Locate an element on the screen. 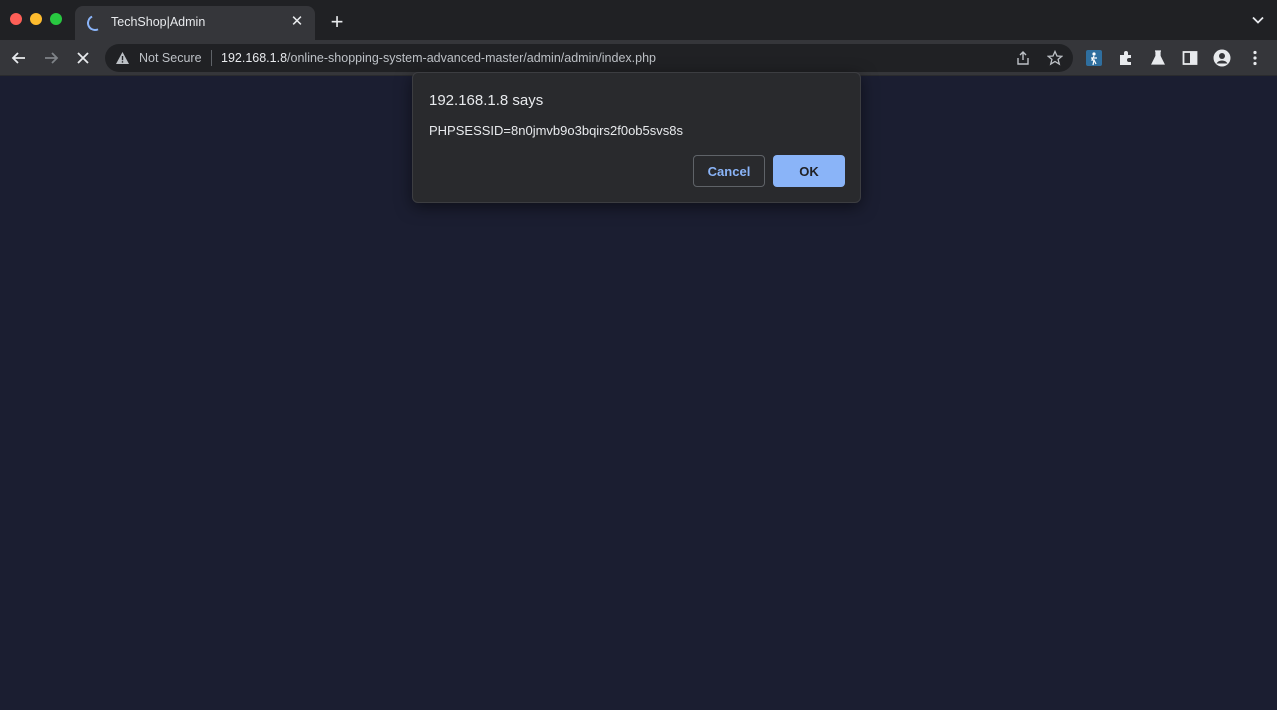  dialog-message: PHPSESSID=8n0jmvb9o3bqirs2f0ob5svs8s is located at coordinates (556, 130).